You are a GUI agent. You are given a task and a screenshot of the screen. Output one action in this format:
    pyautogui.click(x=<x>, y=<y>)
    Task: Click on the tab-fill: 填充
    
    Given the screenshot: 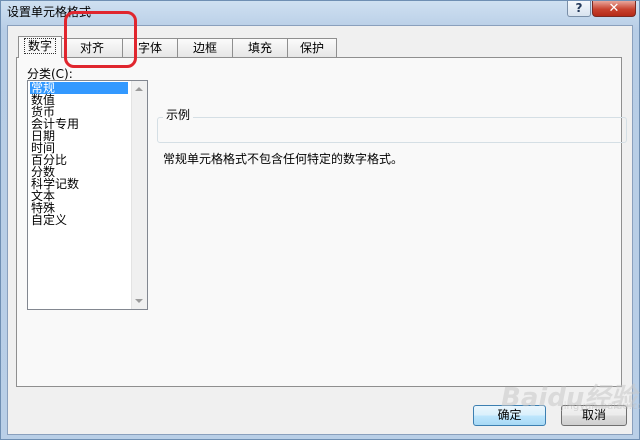 What is the action you would take?
    pyautogui.click(x=260, y=47)
    